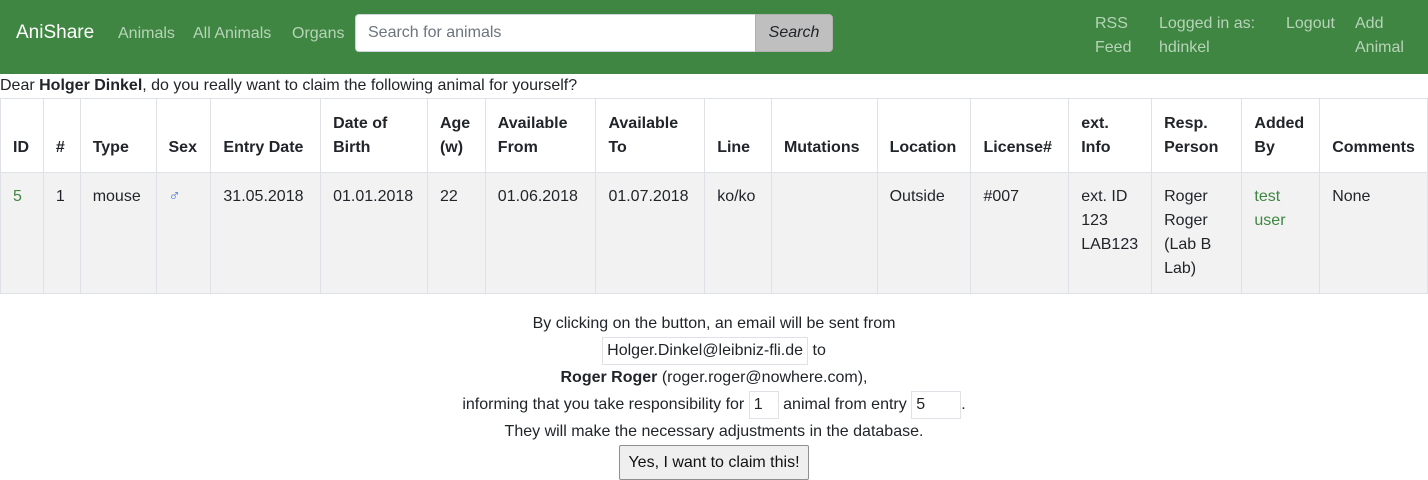  I want to click on confirm-line3: Roger Roger (roger.roger@nowhere.com),, so click(714, 377).